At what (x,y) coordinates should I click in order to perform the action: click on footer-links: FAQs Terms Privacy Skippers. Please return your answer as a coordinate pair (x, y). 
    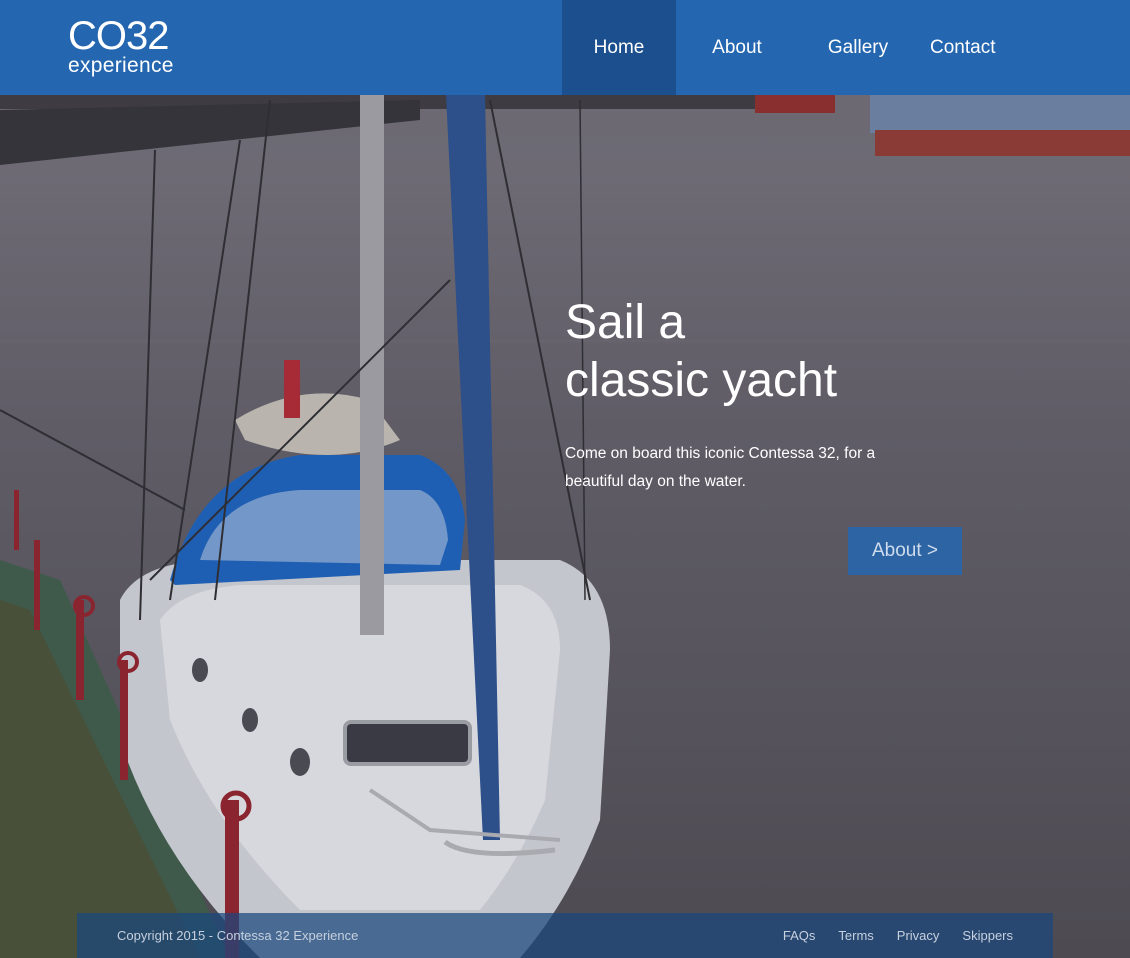
    Looking at the image, I should click on (898, 935).